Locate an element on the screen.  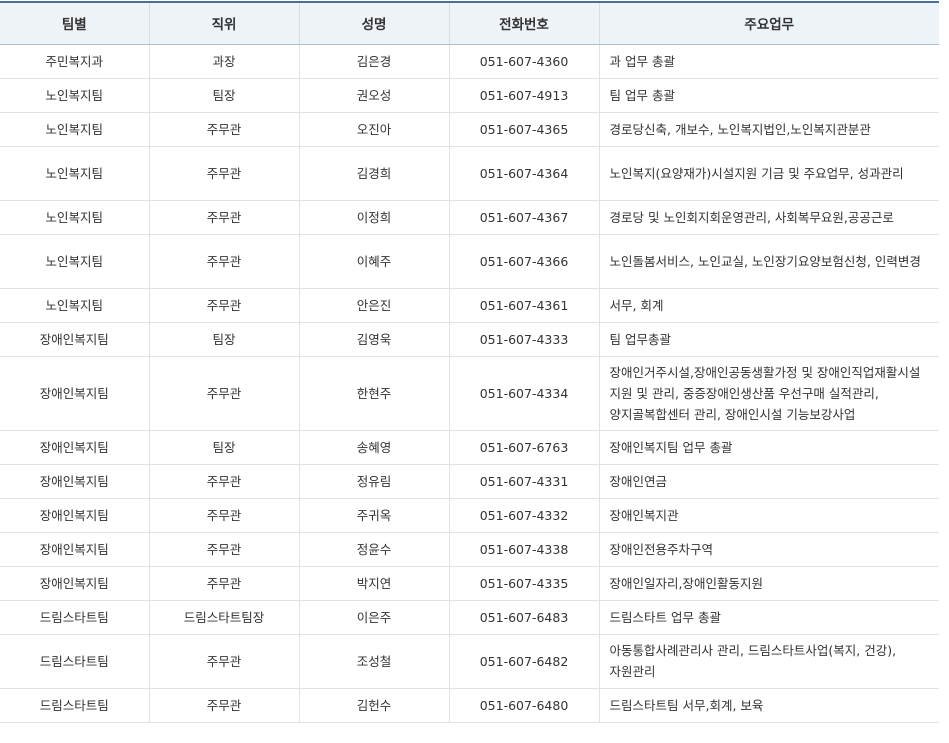
duty-cell: 경로당 및 노인회지회운영관리, 사회복무요원,공공근로 is located at coordinates (768, 217).